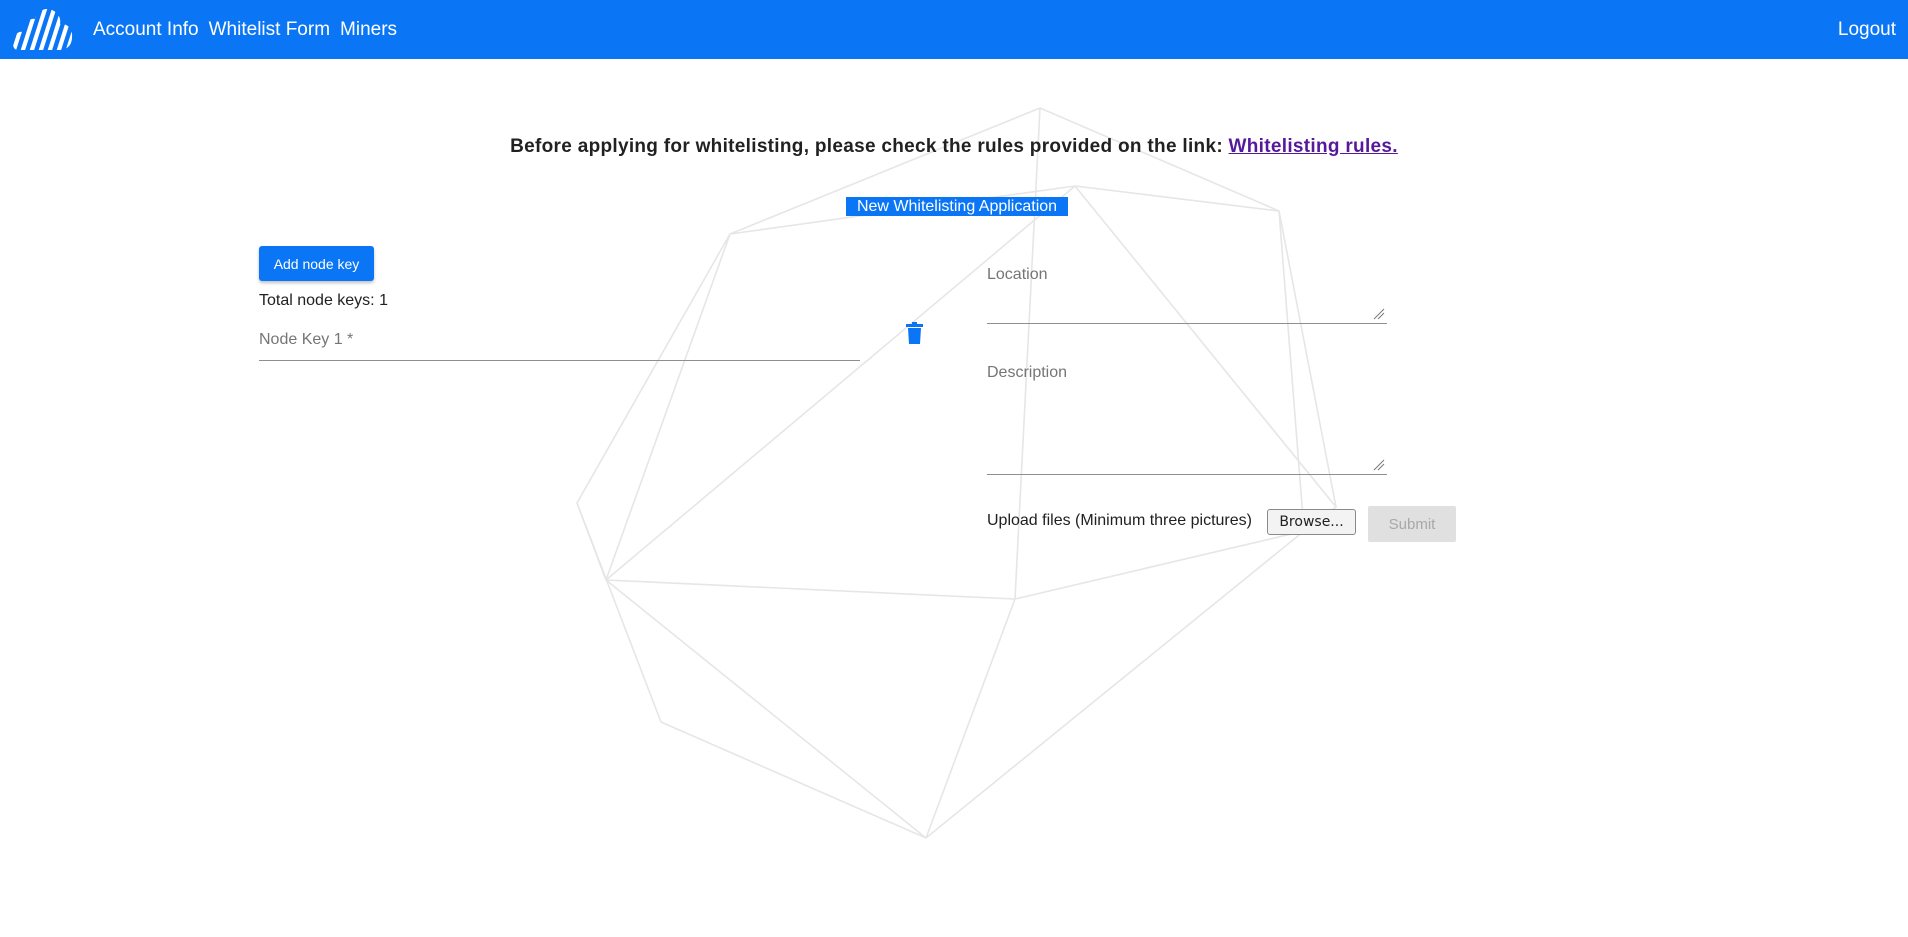 This screenshot has height=937, width=1908. I want to click on location-label: Location, so click(1017, 274).